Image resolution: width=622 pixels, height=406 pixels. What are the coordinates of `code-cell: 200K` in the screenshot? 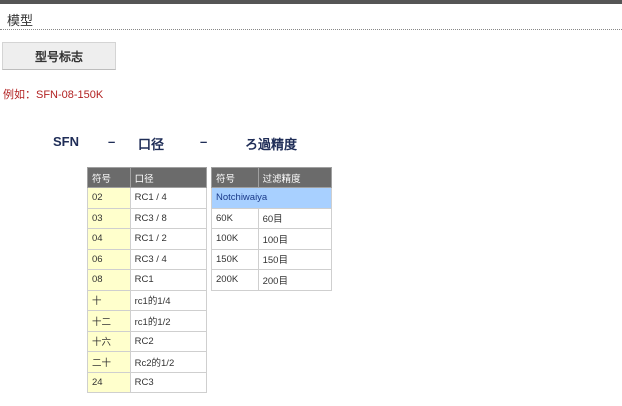 It's located at (235, 280).